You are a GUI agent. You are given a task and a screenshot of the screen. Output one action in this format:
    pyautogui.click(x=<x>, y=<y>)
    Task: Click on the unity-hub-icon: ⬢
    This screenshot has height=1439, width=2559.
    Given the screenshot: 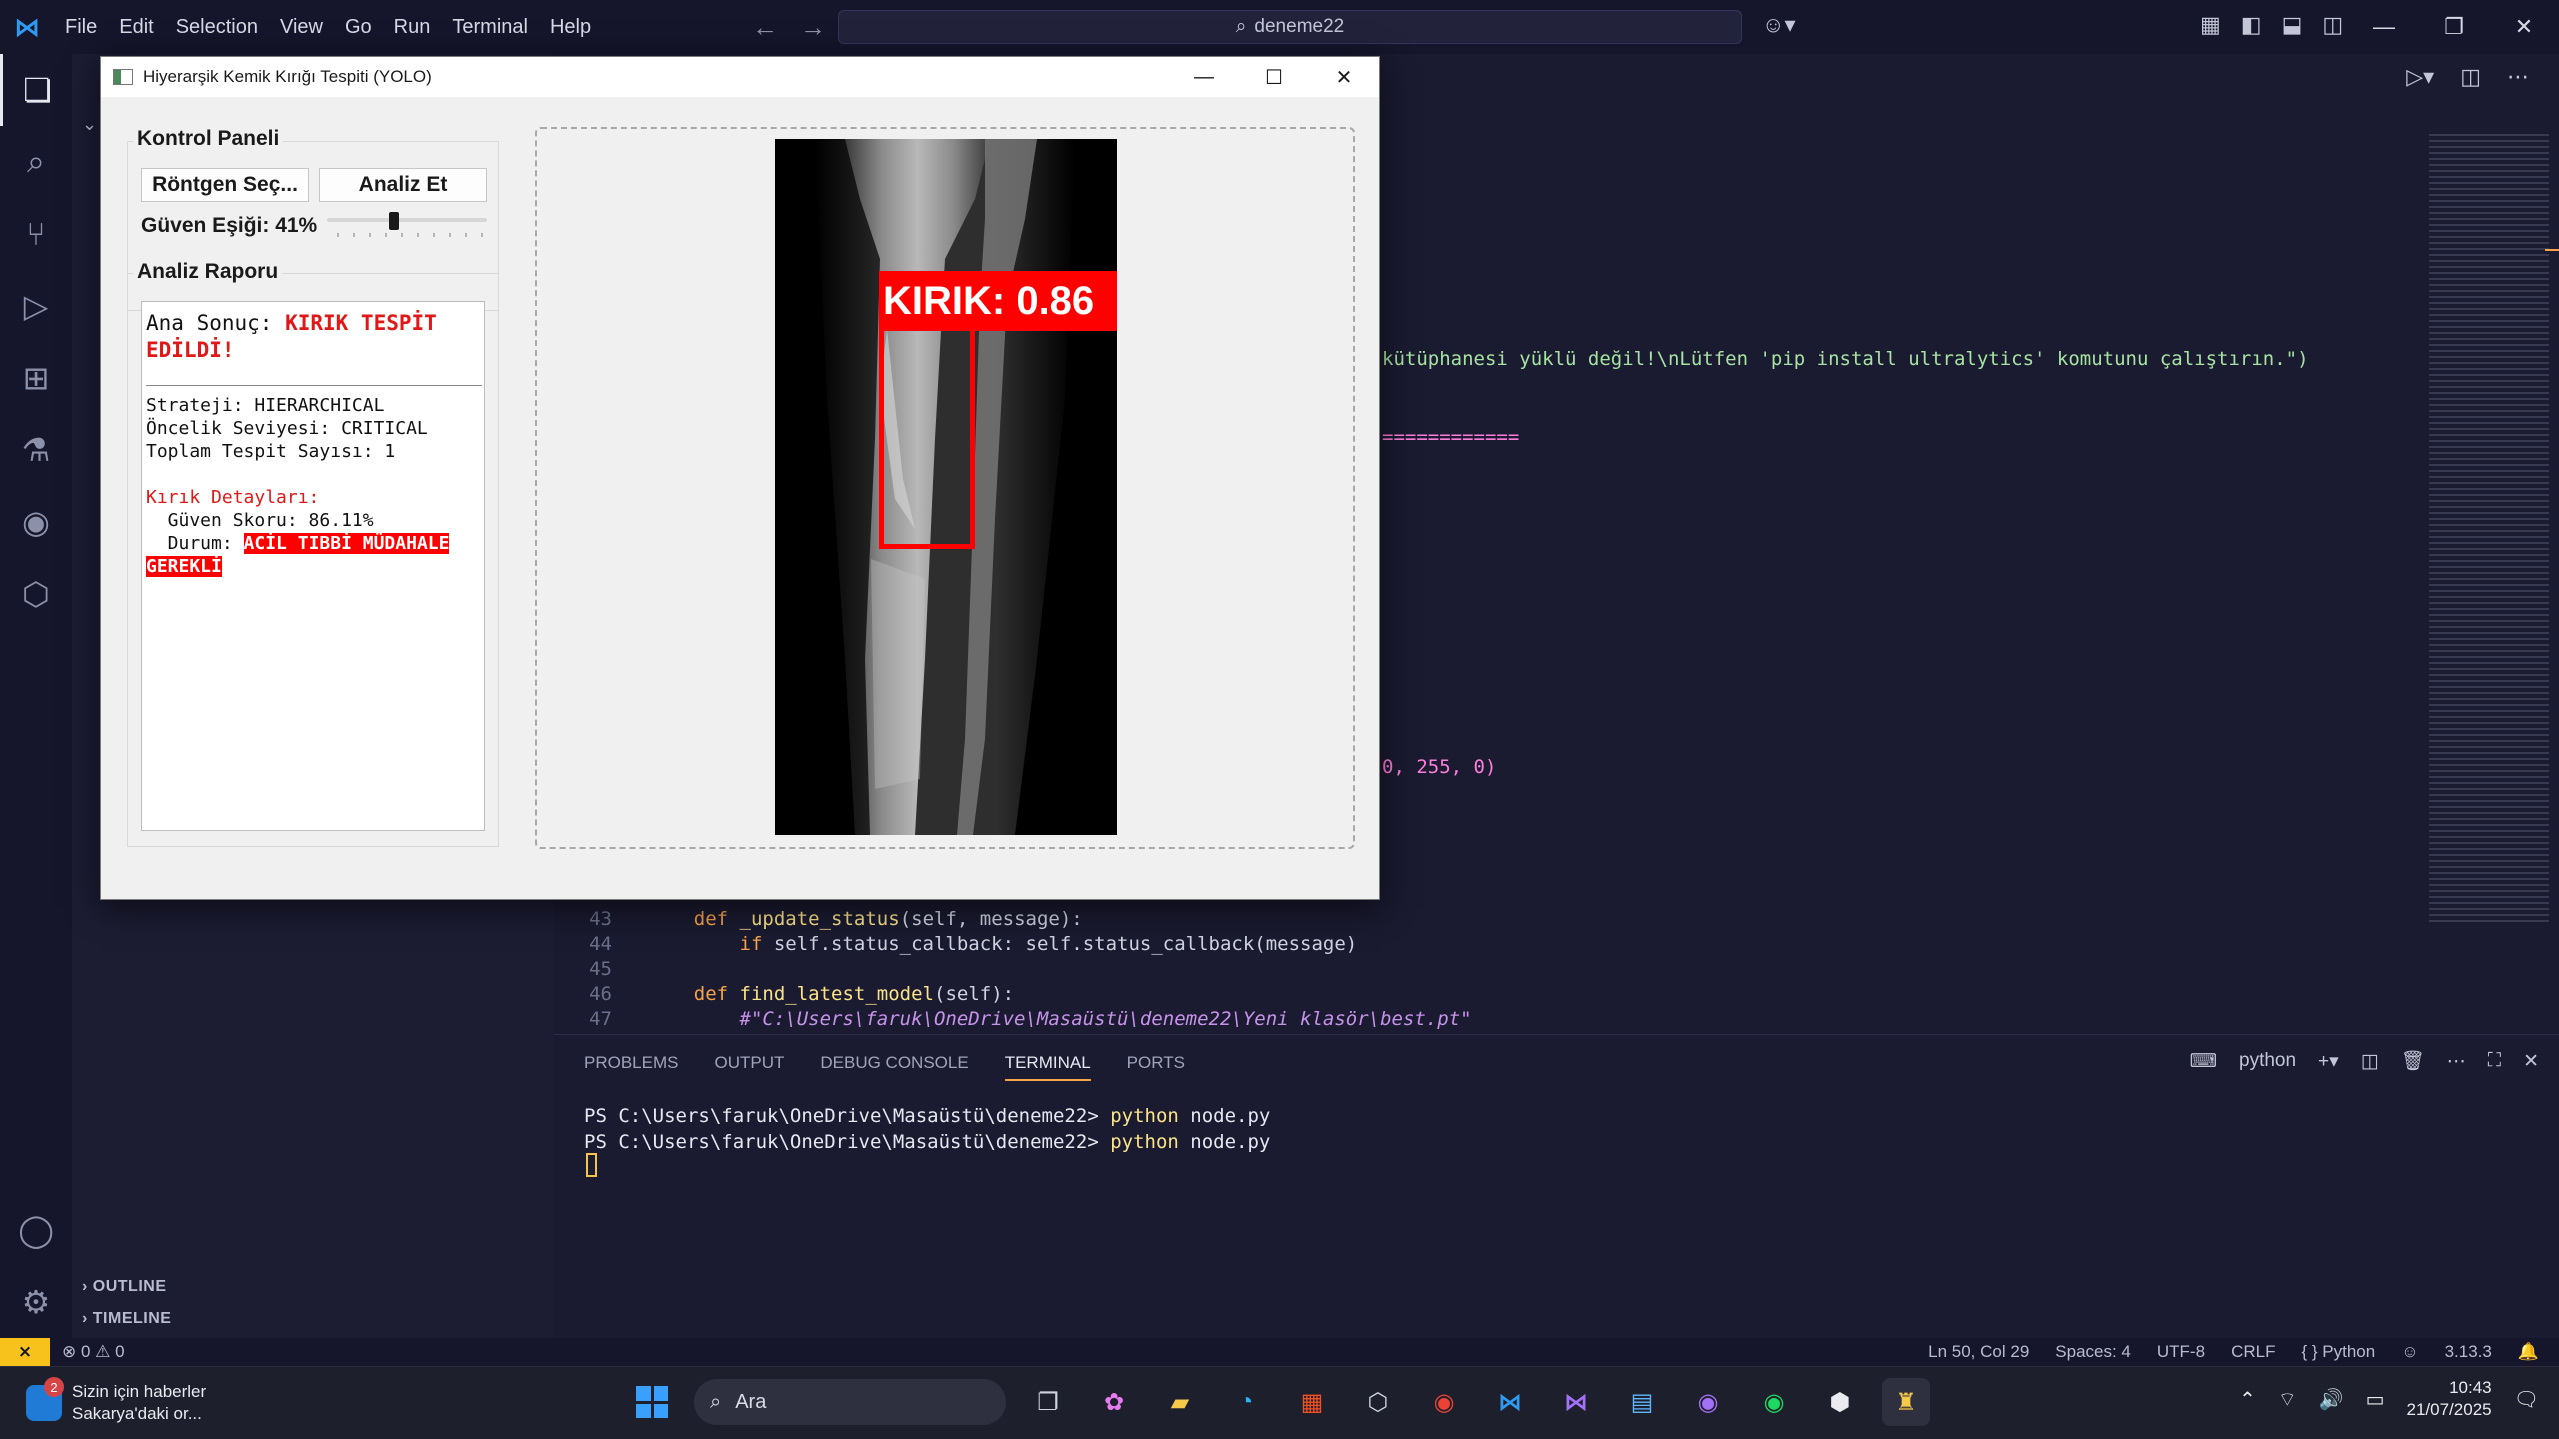 What is the action you would take?
    pyautogui.click(x=1840, y=1402)
    